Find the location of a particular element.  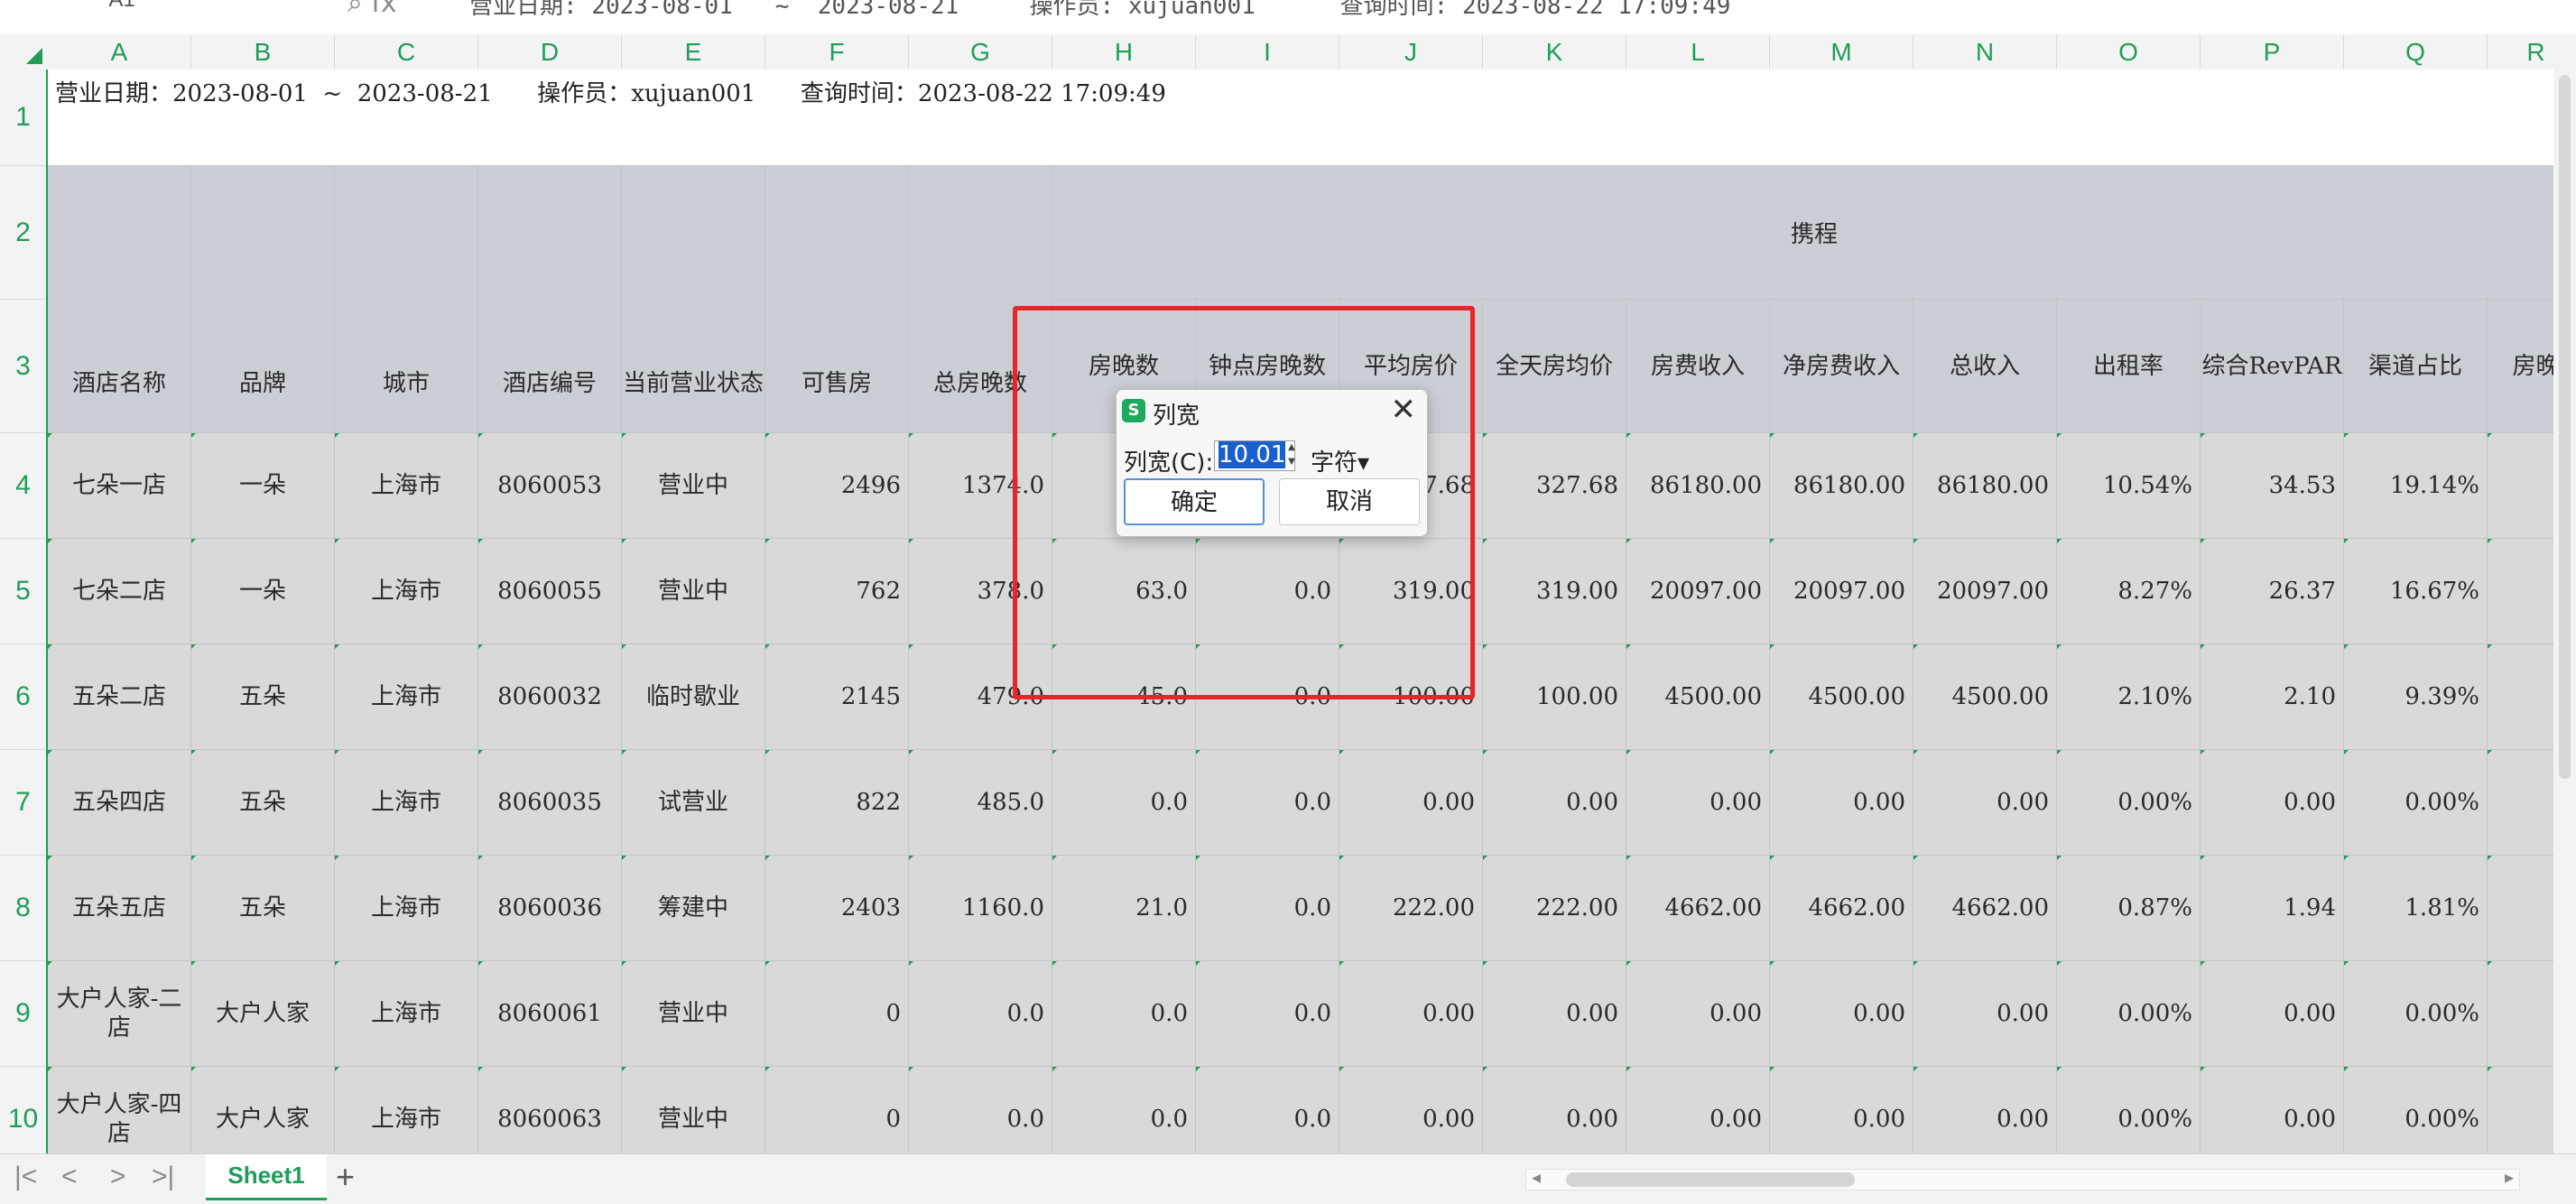

table-cell: 五朵五店 is located at coordinates (120, 908).